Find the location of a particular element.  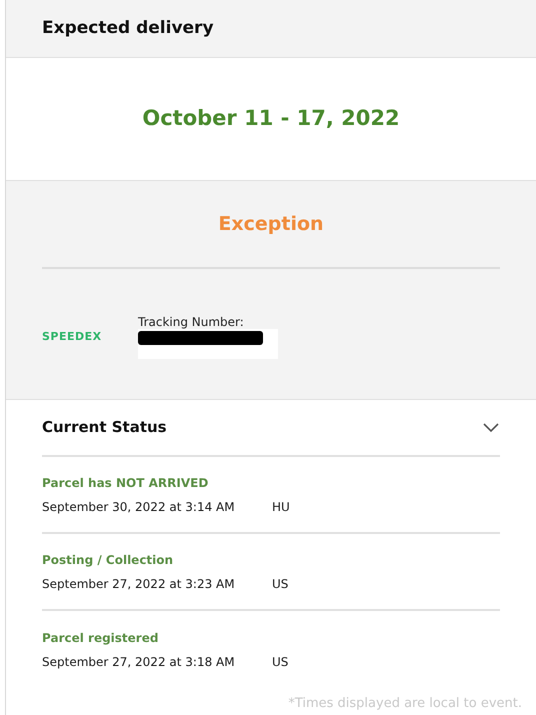

header-title: Expected delivery is located at coordinates (128, 28).